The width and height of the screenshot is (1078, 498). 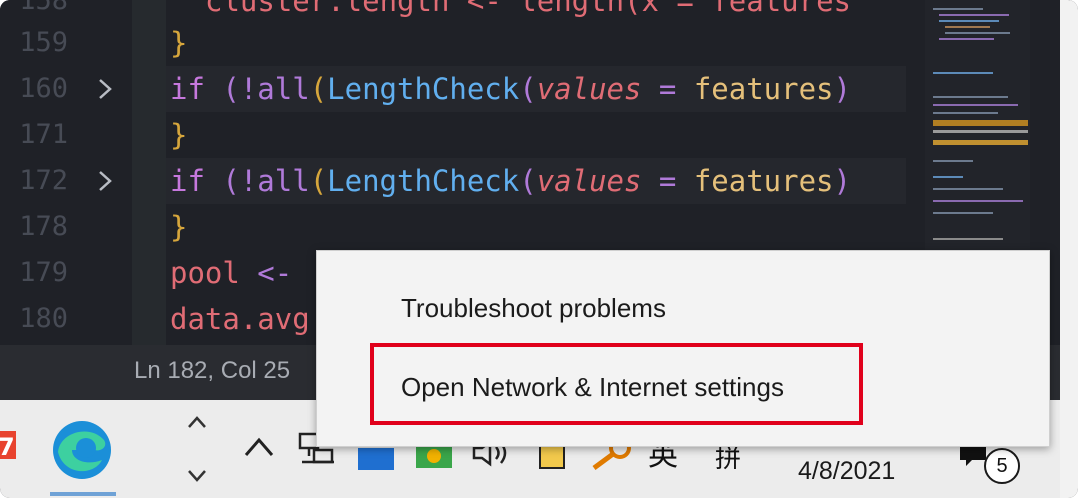 What do you see at coordinates (43, 180) in the screenshot?
I see `line-number: 172` at bounding box center [43, 180].